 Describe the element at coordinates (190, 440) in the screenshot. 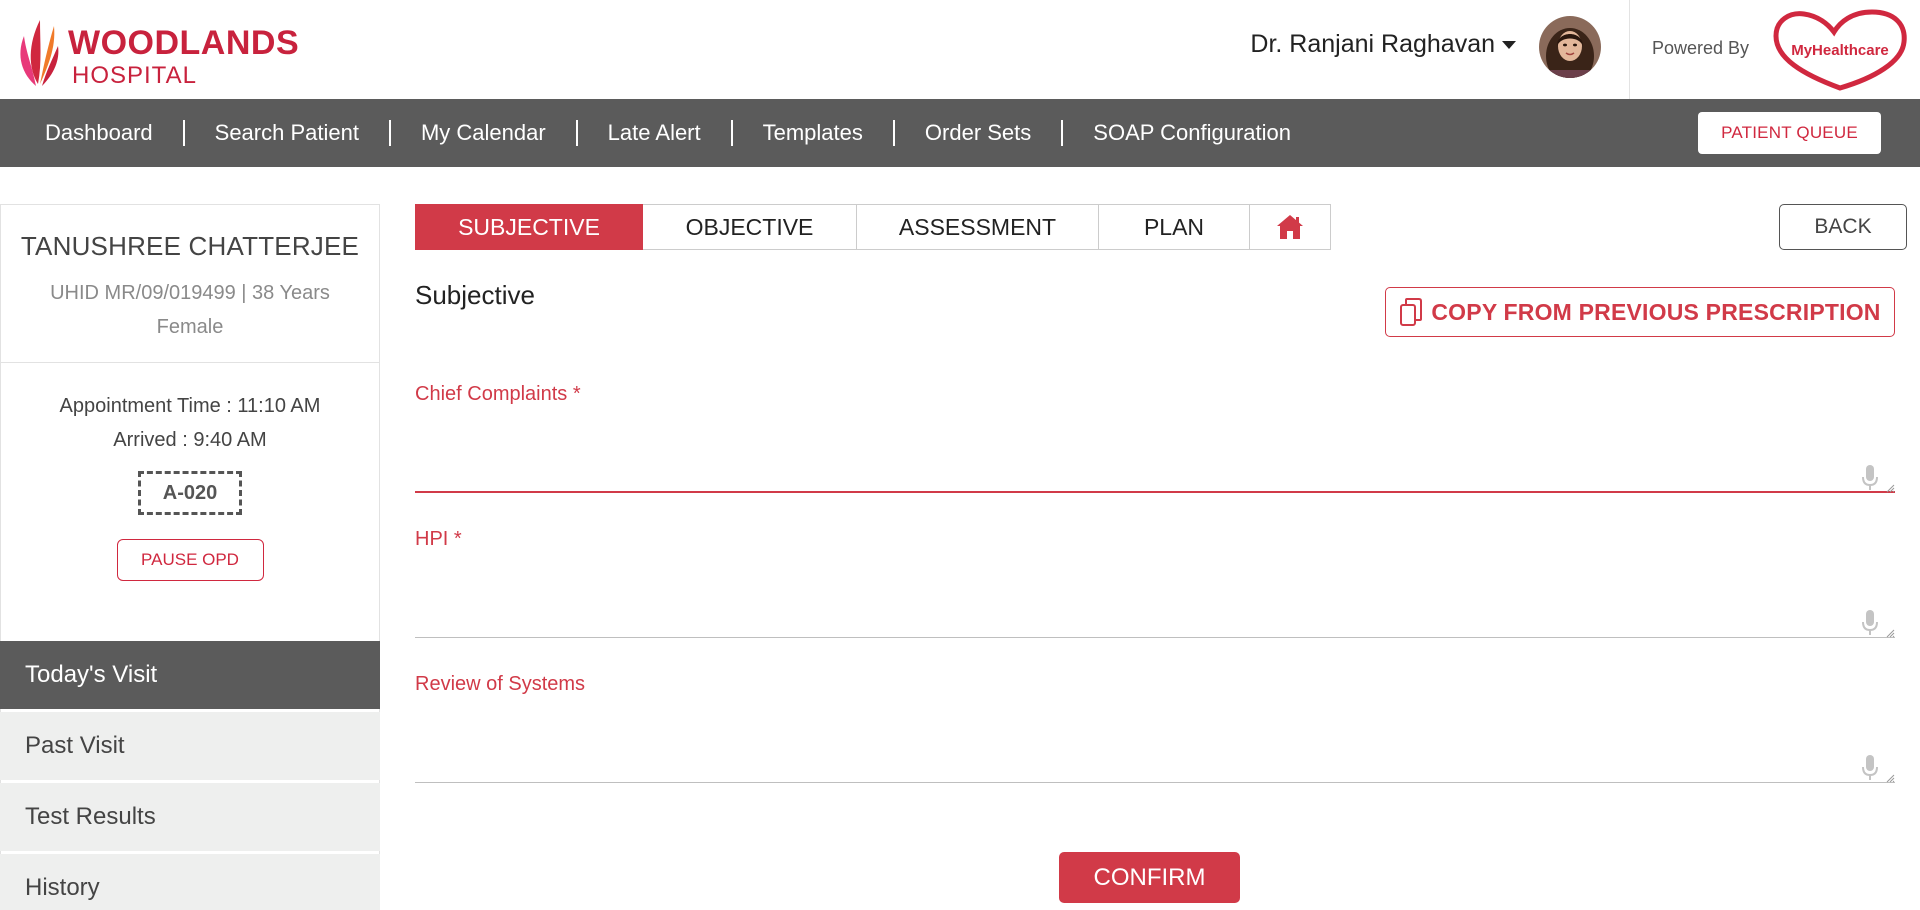

I see `arrived-time: Arrived : 9:40 AM` at that location.